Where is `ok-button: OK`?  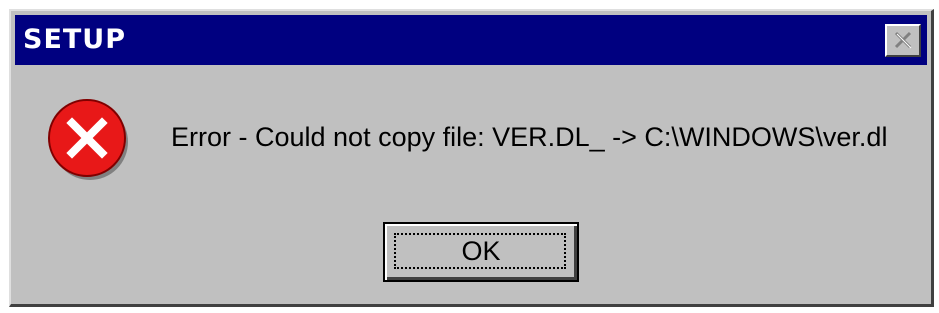 ok-button: OK is located at coordinates (481, 252).